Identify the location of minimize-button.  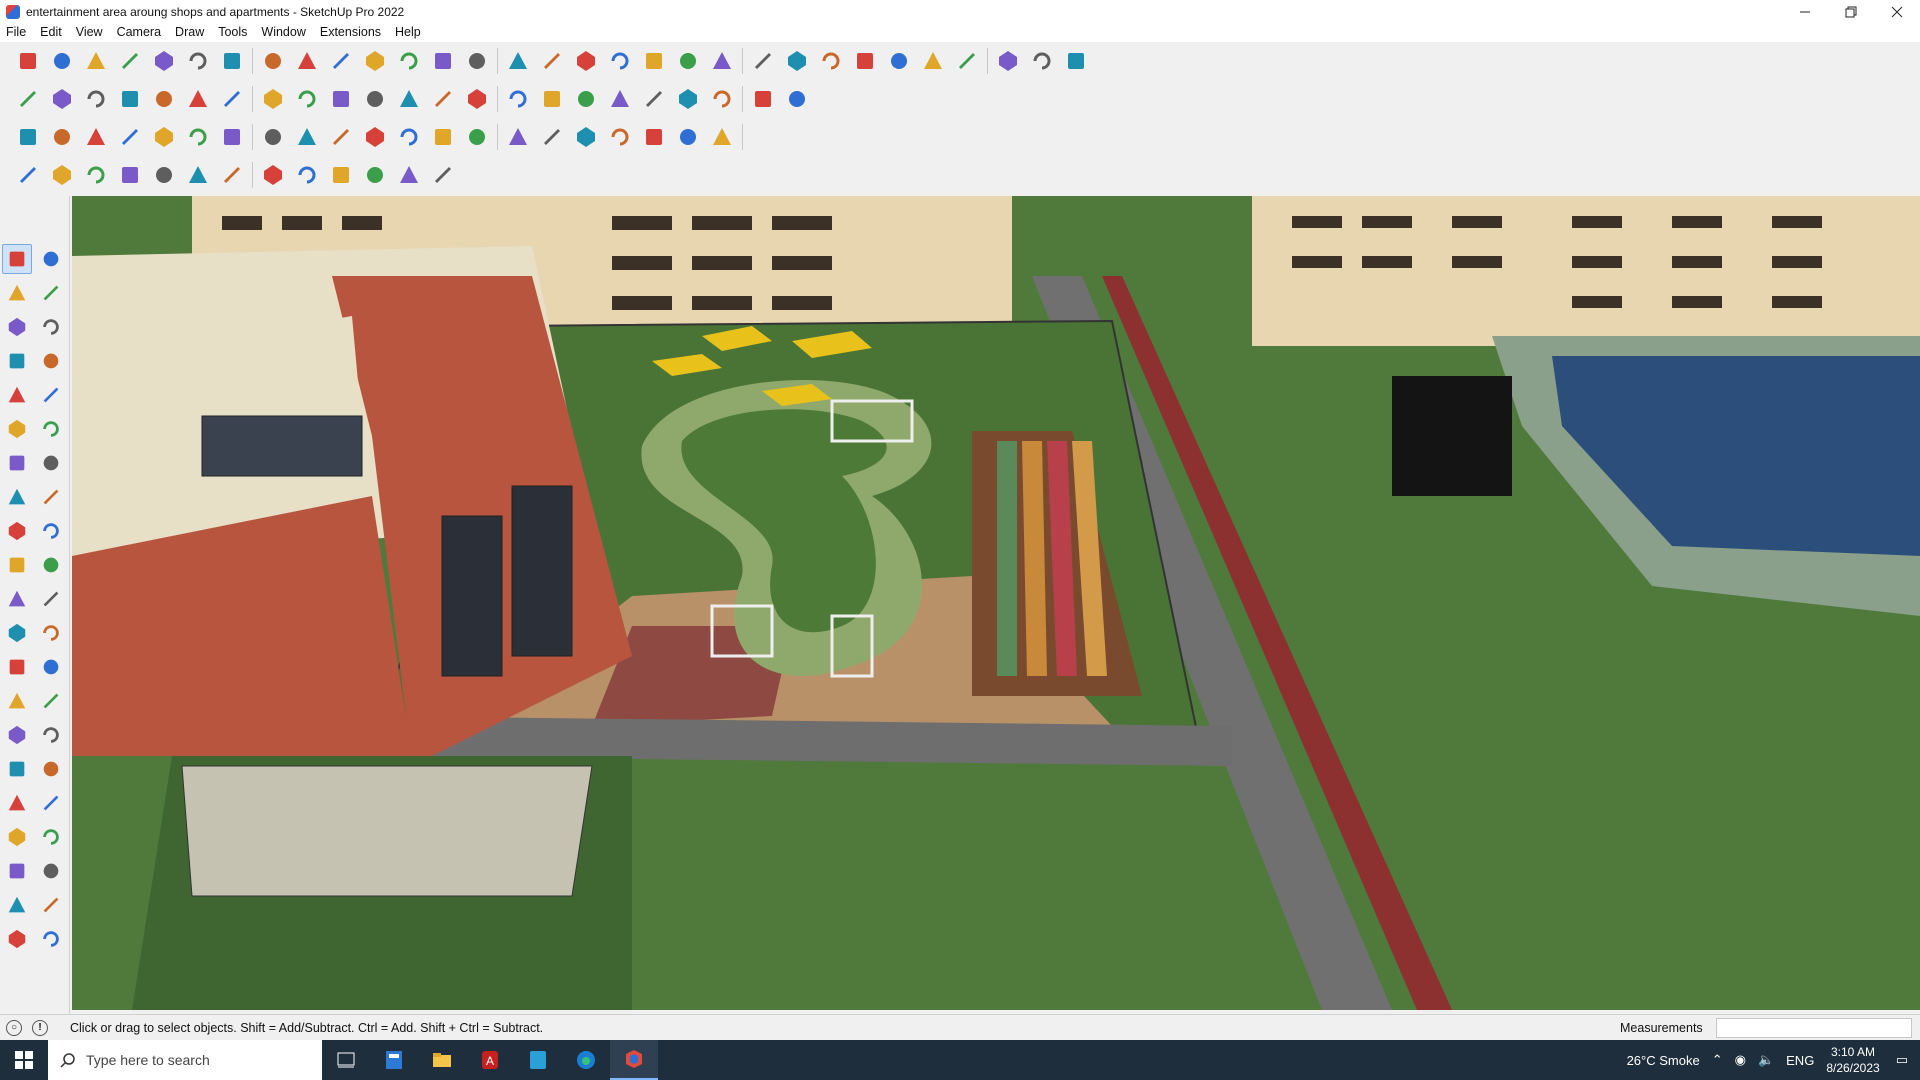
(1805, 12).